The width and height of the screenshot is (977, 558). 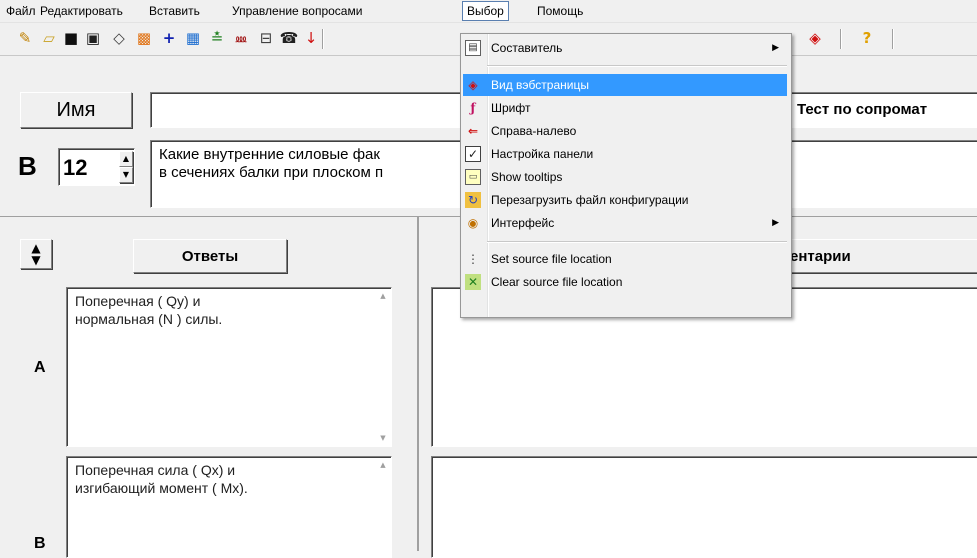 What do you see at coordinates (75, 167) in the screenshot?
I see `question-number-value: 12` at bounding box center [75, 167].